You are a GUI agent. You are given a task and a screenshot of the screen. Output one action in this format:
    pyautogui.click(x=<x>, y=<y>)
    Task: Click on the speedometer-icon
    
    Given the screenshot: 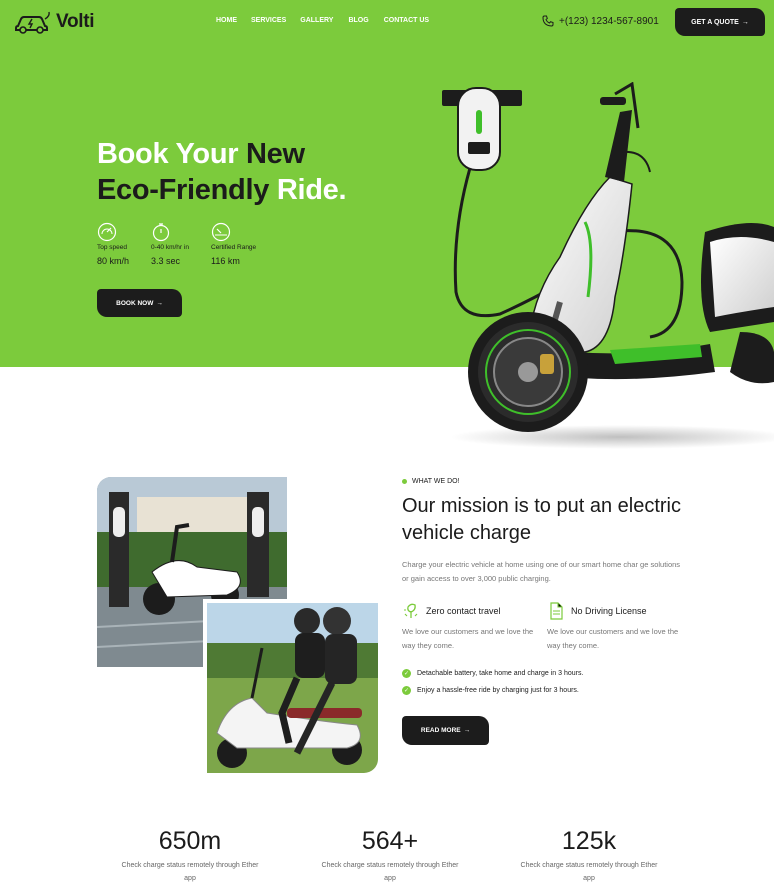 What is the action you would take?
    pyautogui.click(x=107, y=232)
    